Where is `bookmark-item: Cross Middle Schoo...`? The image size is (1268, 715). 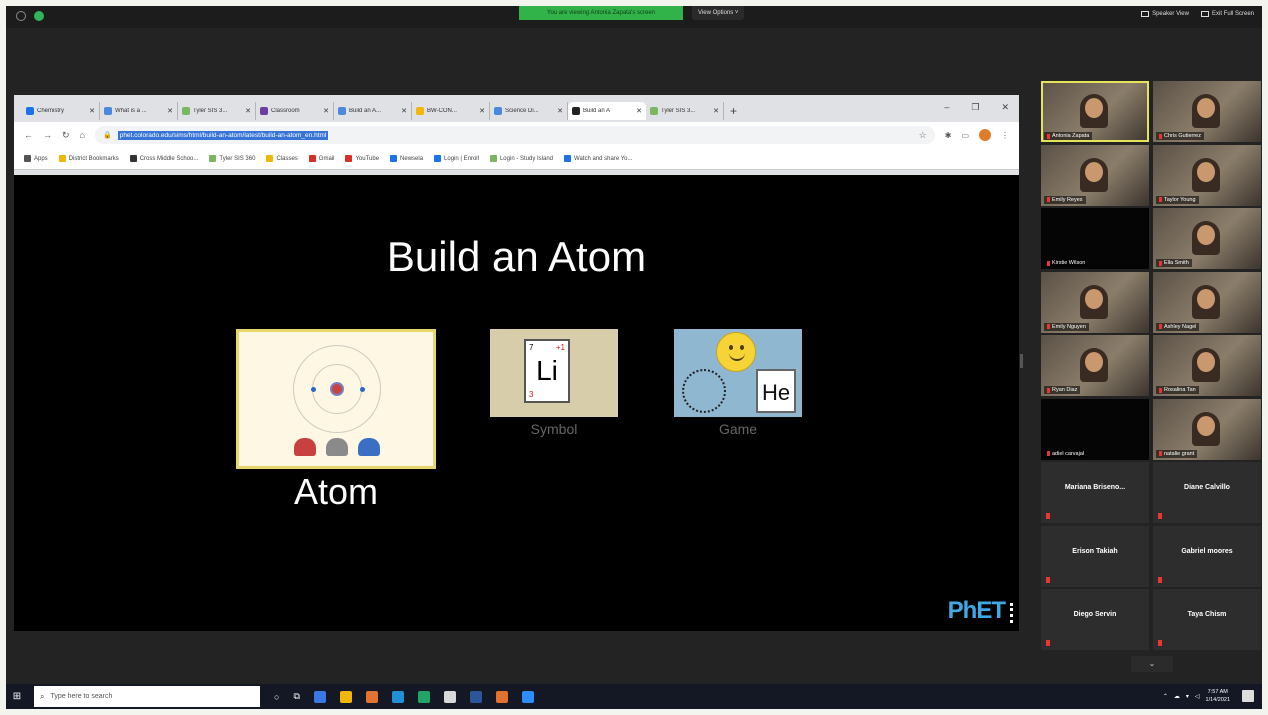 bookmark-item: Cross Middle Schoo... is located at coordinates (163, 158).